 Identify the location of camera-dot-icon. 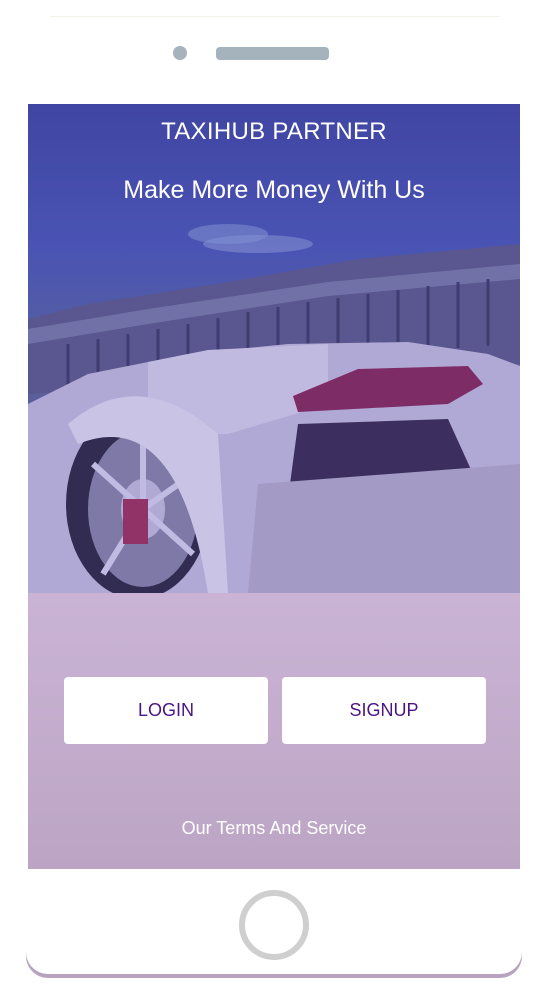
(180, 53).